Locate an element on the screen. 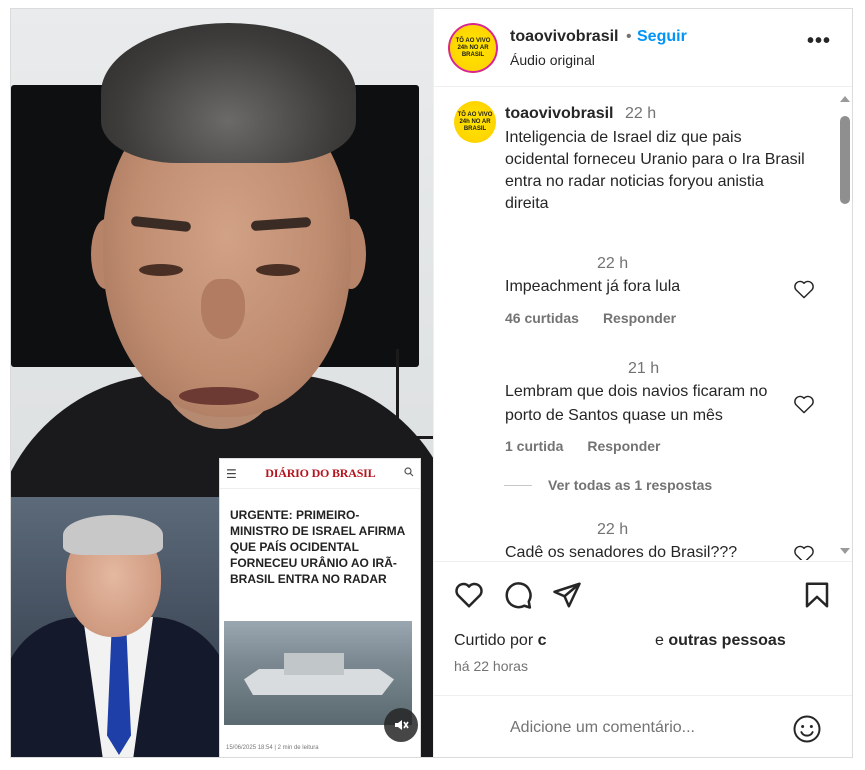 The image size is (865, 770). comment-meta: 1 curtida Responder is located at coordinates (594, 446).